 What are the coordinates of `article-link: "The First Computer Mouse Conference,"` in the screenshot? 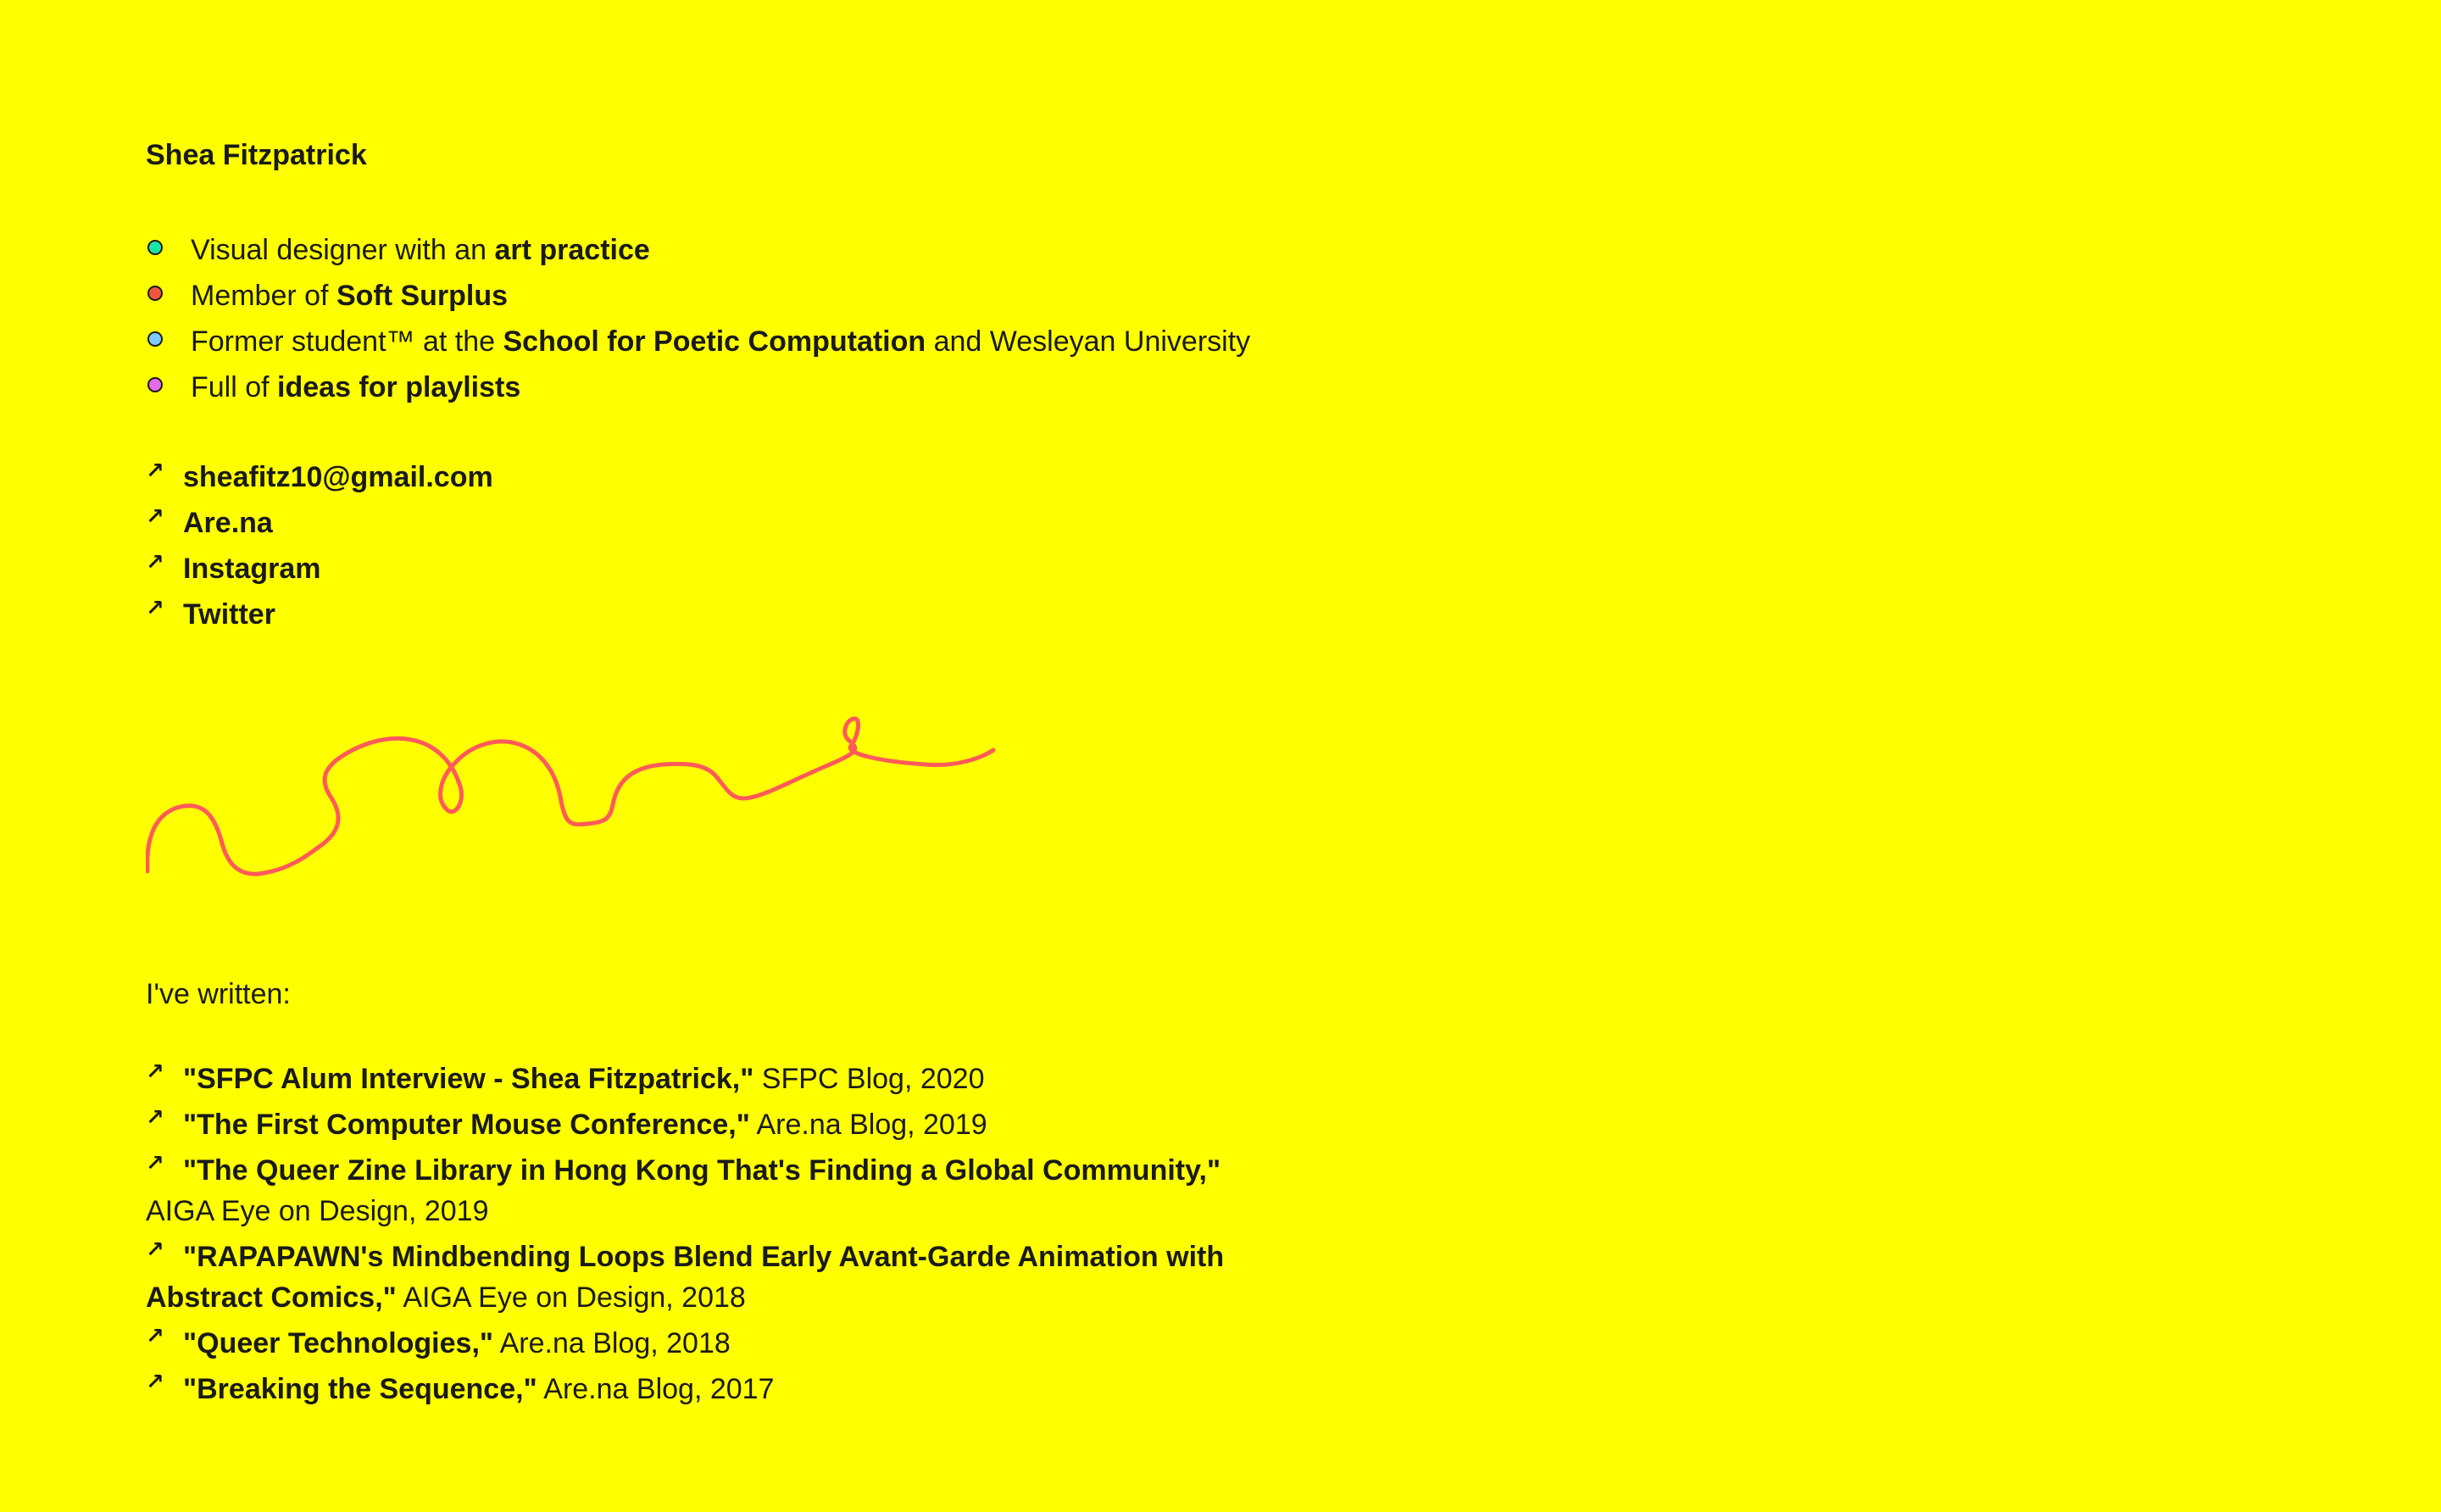 It's located at (467, 1125).